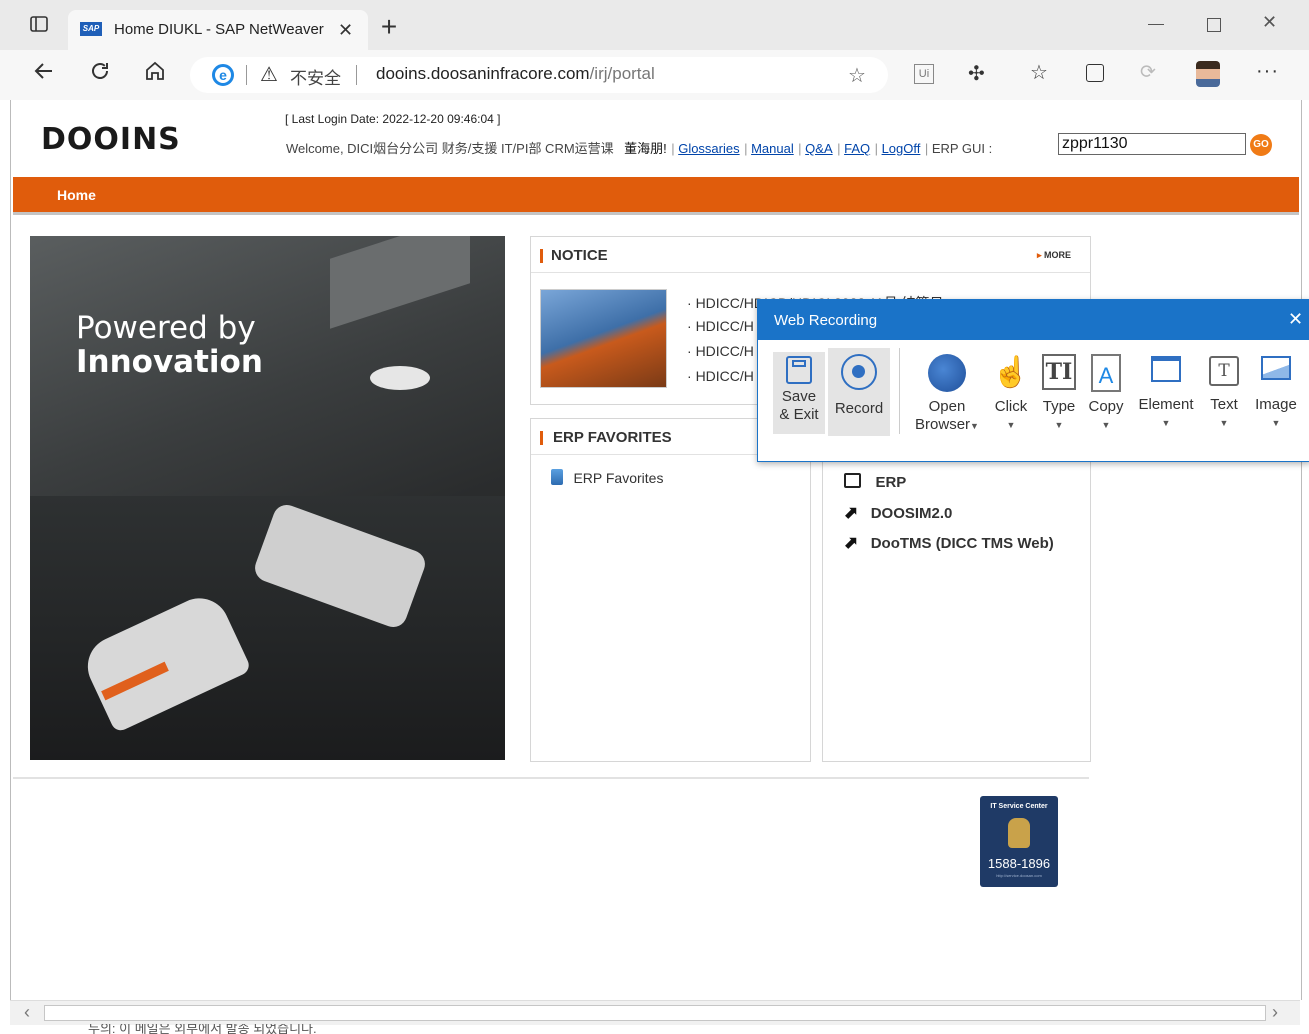  Describe the element at coordinates (223, 75) in the screenshot. I see `ie-mode-icon: e` at that location.